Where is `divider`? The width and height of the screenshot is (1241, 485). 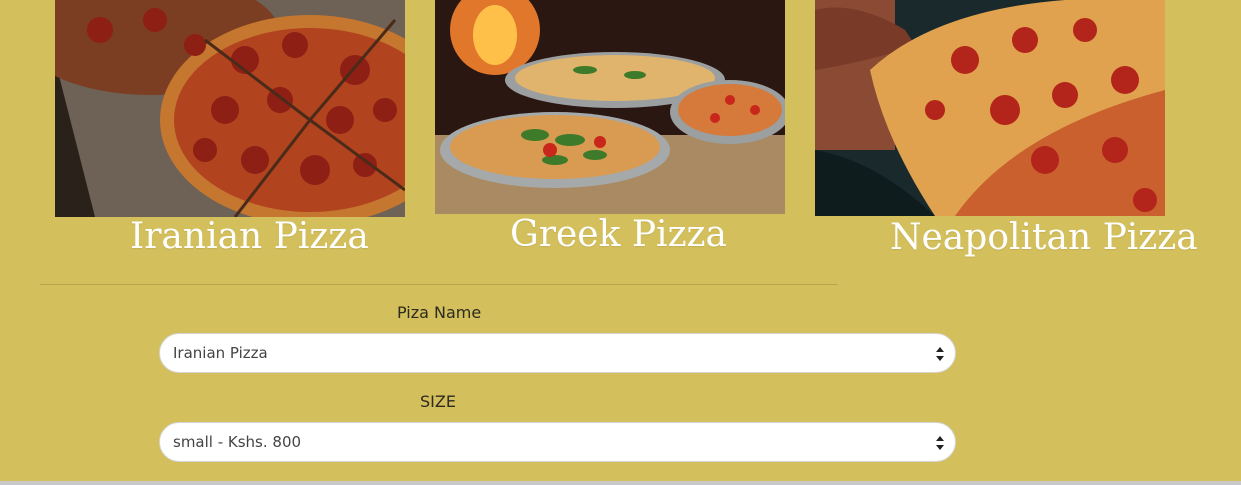
divider is located at coordinates (439, 284).